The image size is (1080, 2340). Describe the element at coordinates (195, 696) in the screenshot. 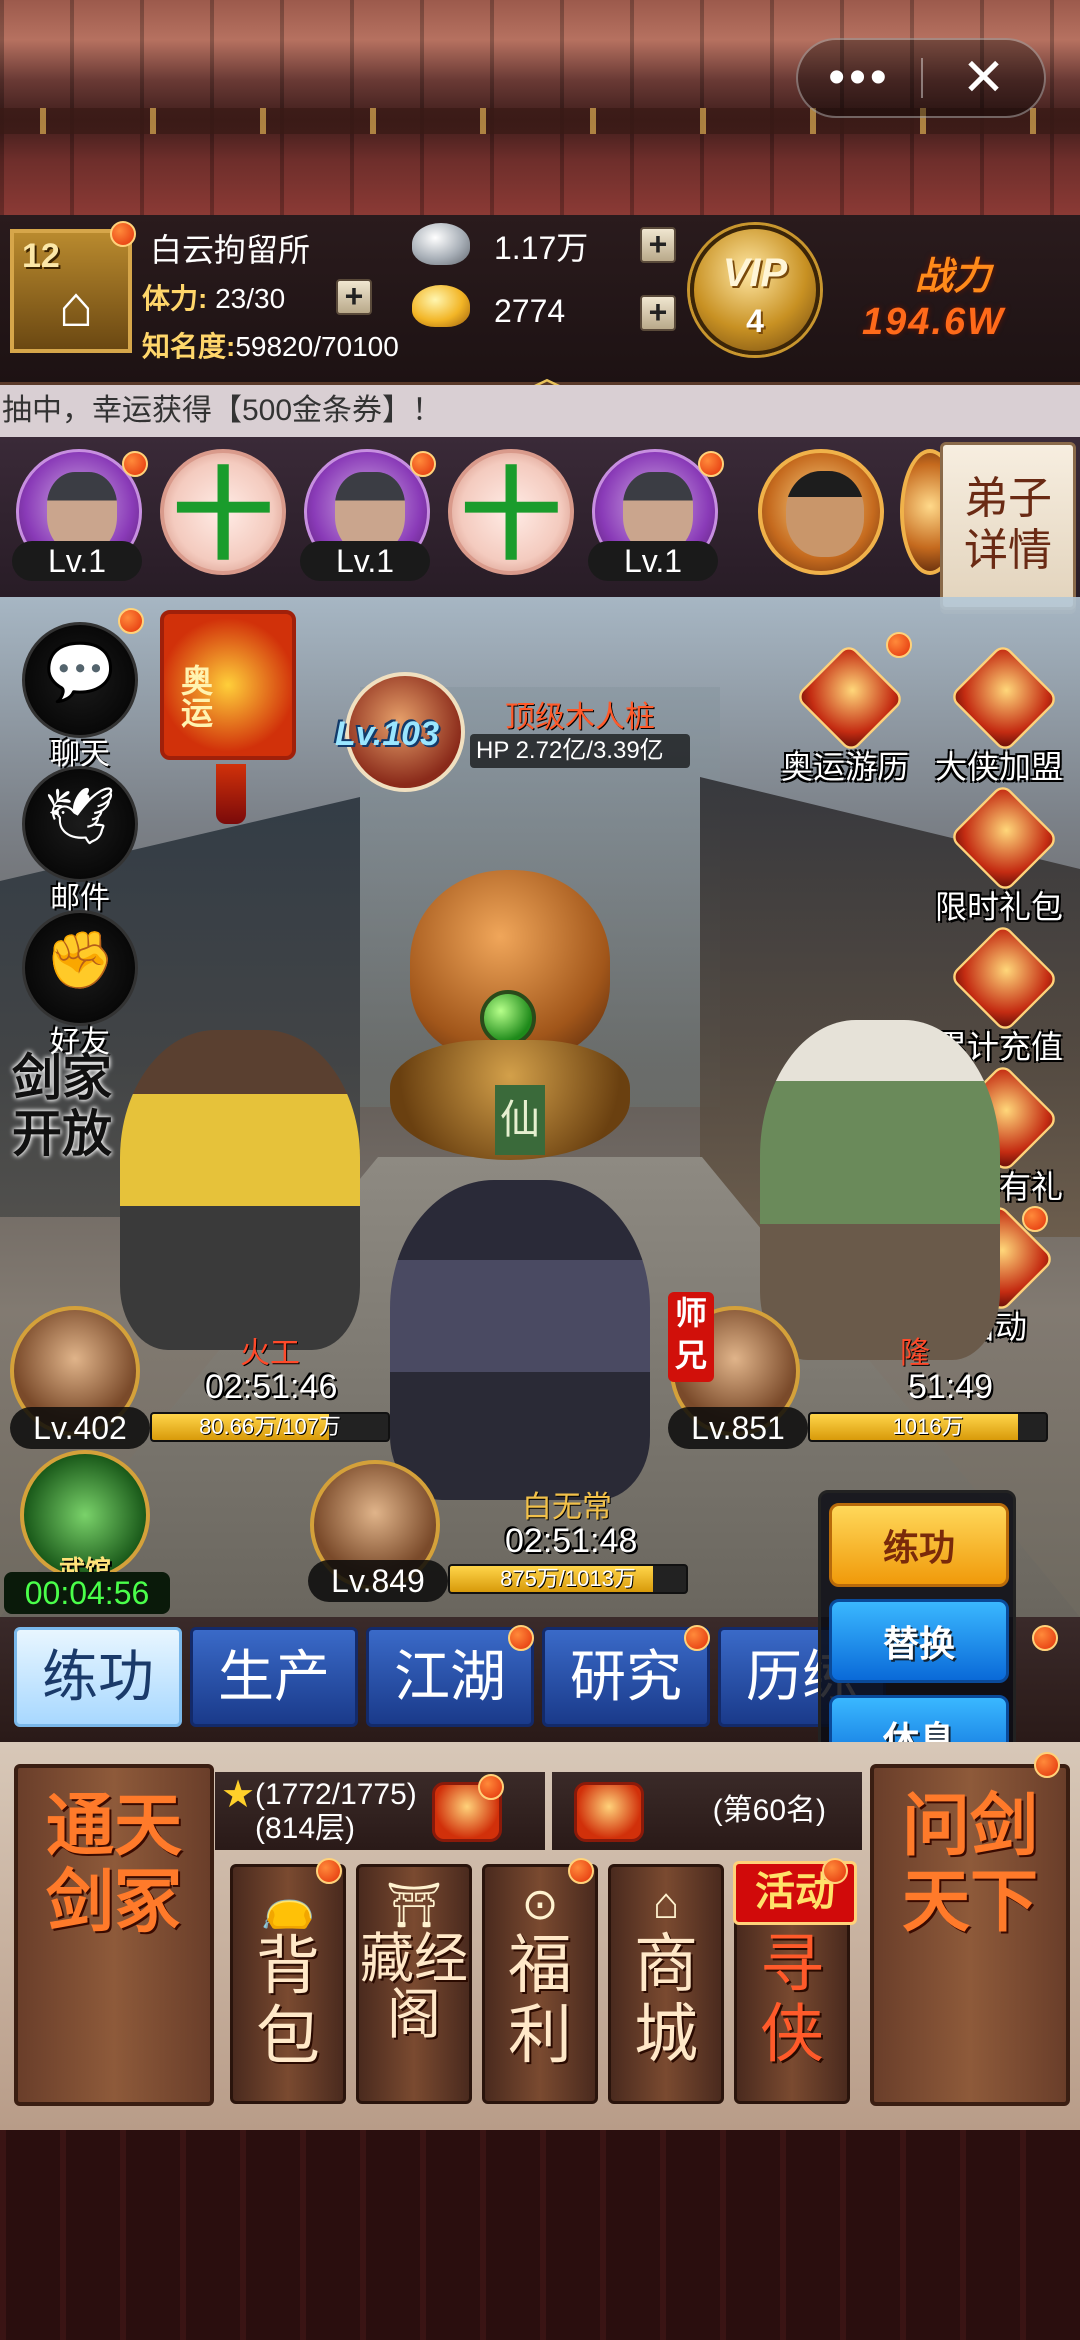

I see `olympic-label: 奥运` at that location.